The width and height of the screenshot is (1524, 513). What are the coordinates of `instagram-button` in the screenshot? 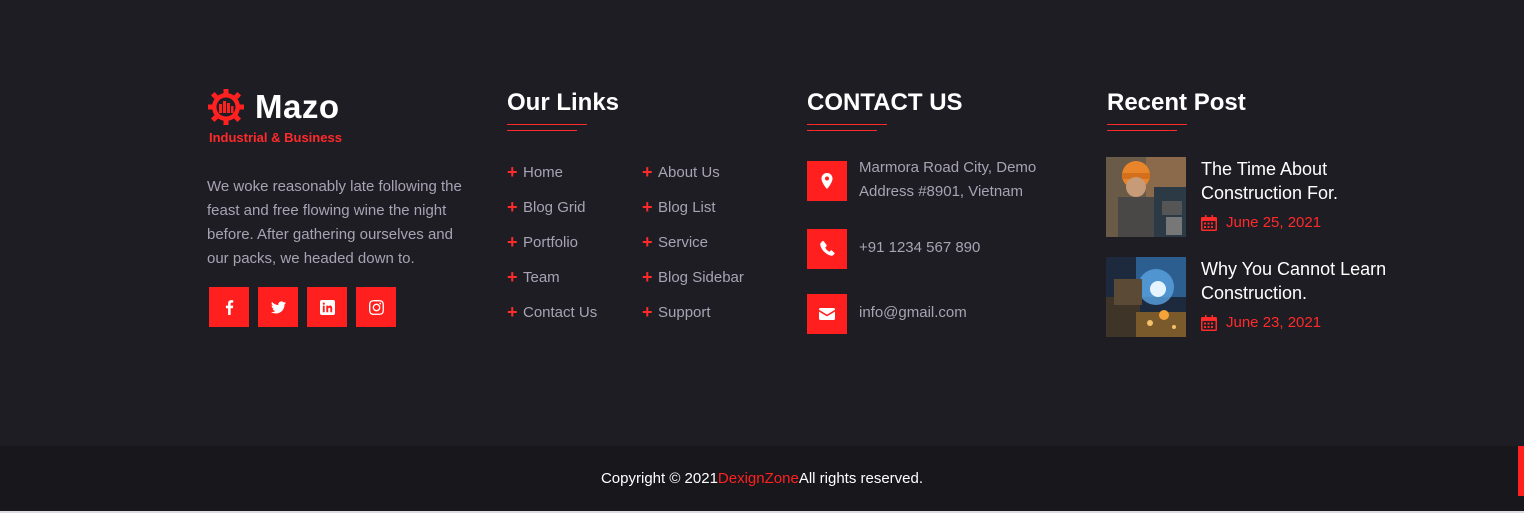 It's located at (376, 307).